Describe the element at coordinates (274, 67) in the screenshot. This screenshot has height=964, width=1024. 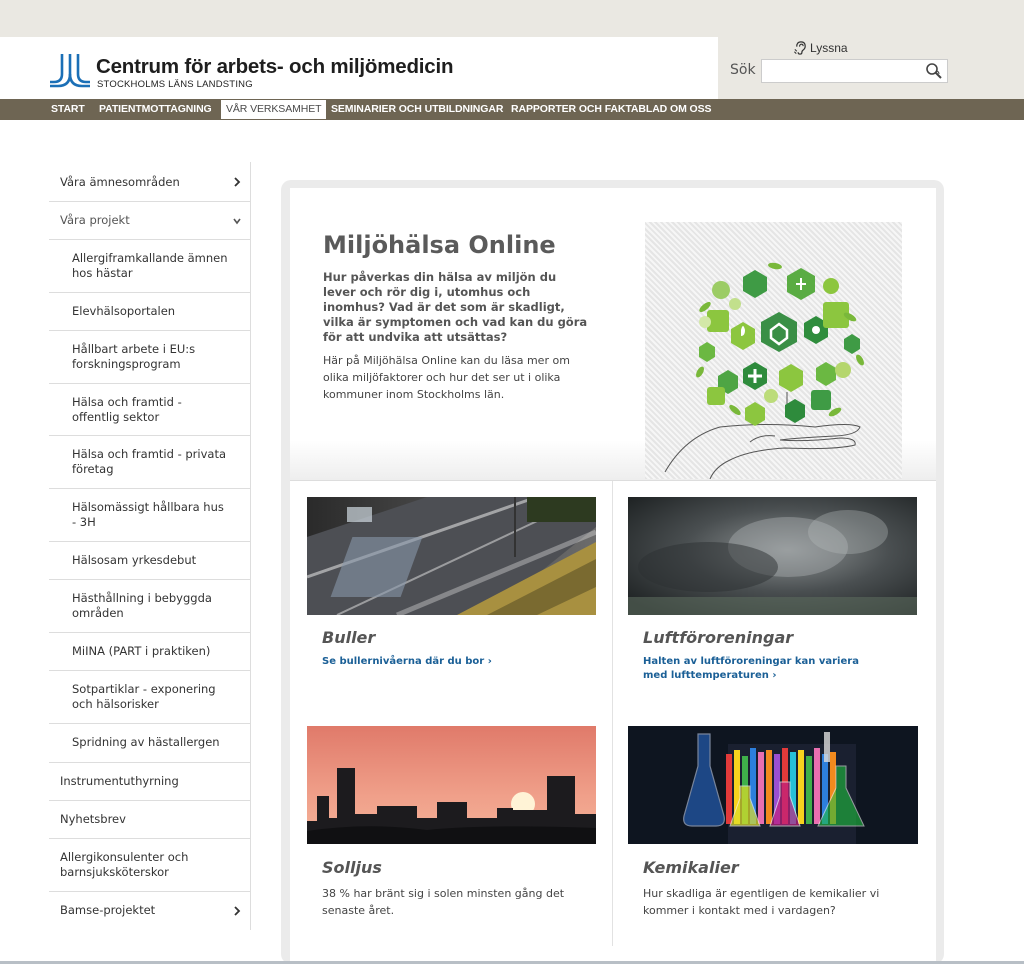
I see `site-title: Centrum för arbets- och miljömedicin` at that location.